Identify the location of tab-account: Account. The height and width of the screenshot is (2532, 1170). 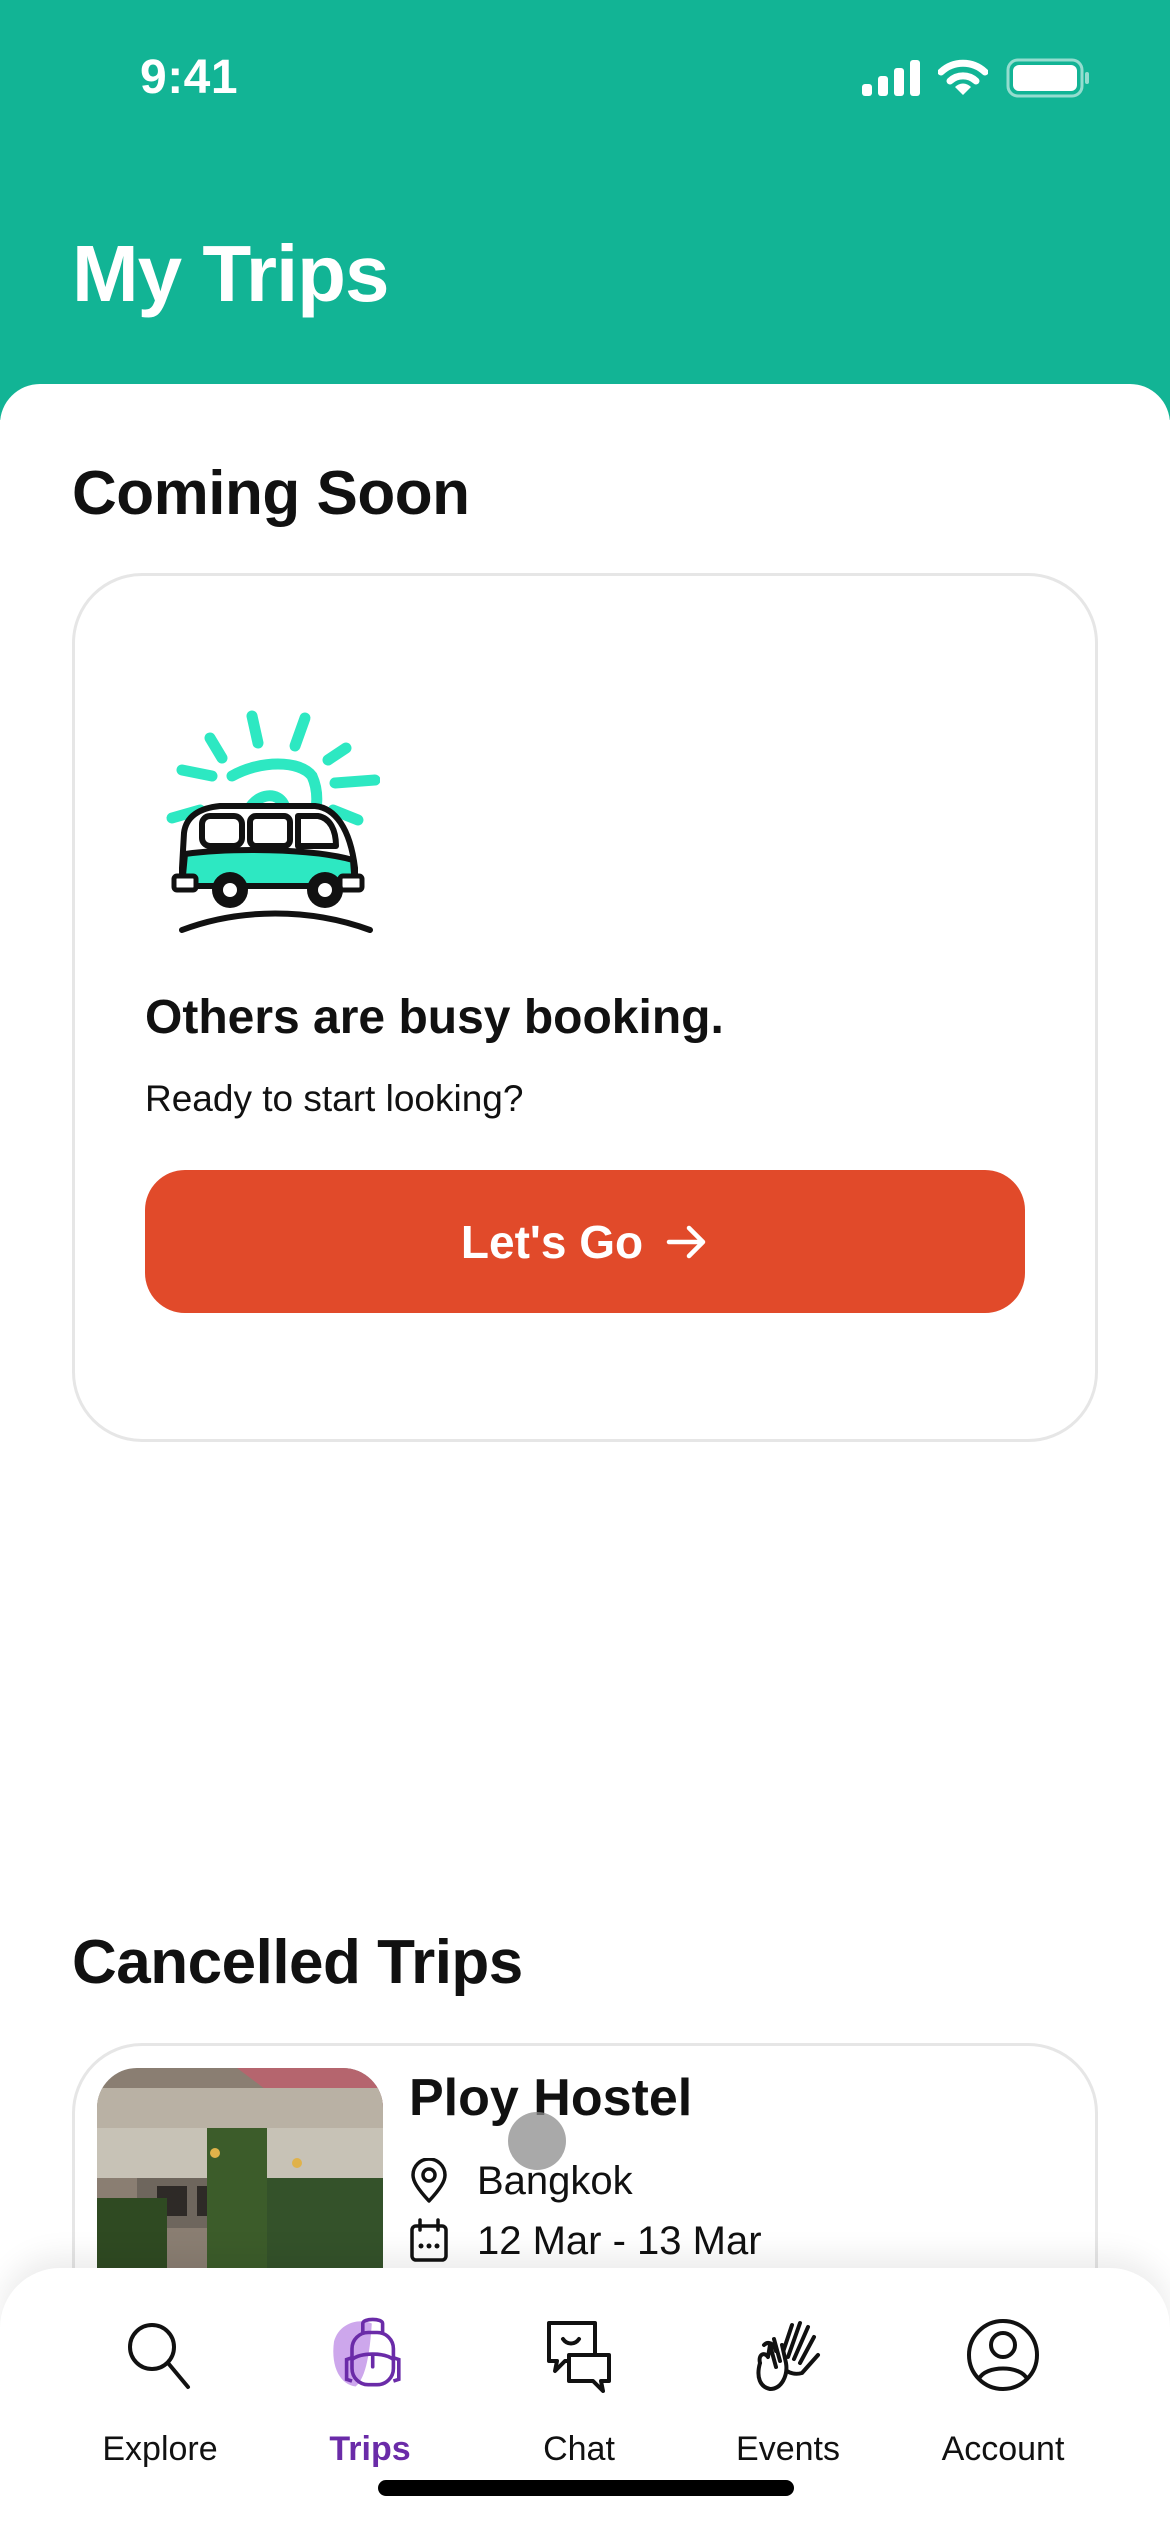
(1003, 2389).